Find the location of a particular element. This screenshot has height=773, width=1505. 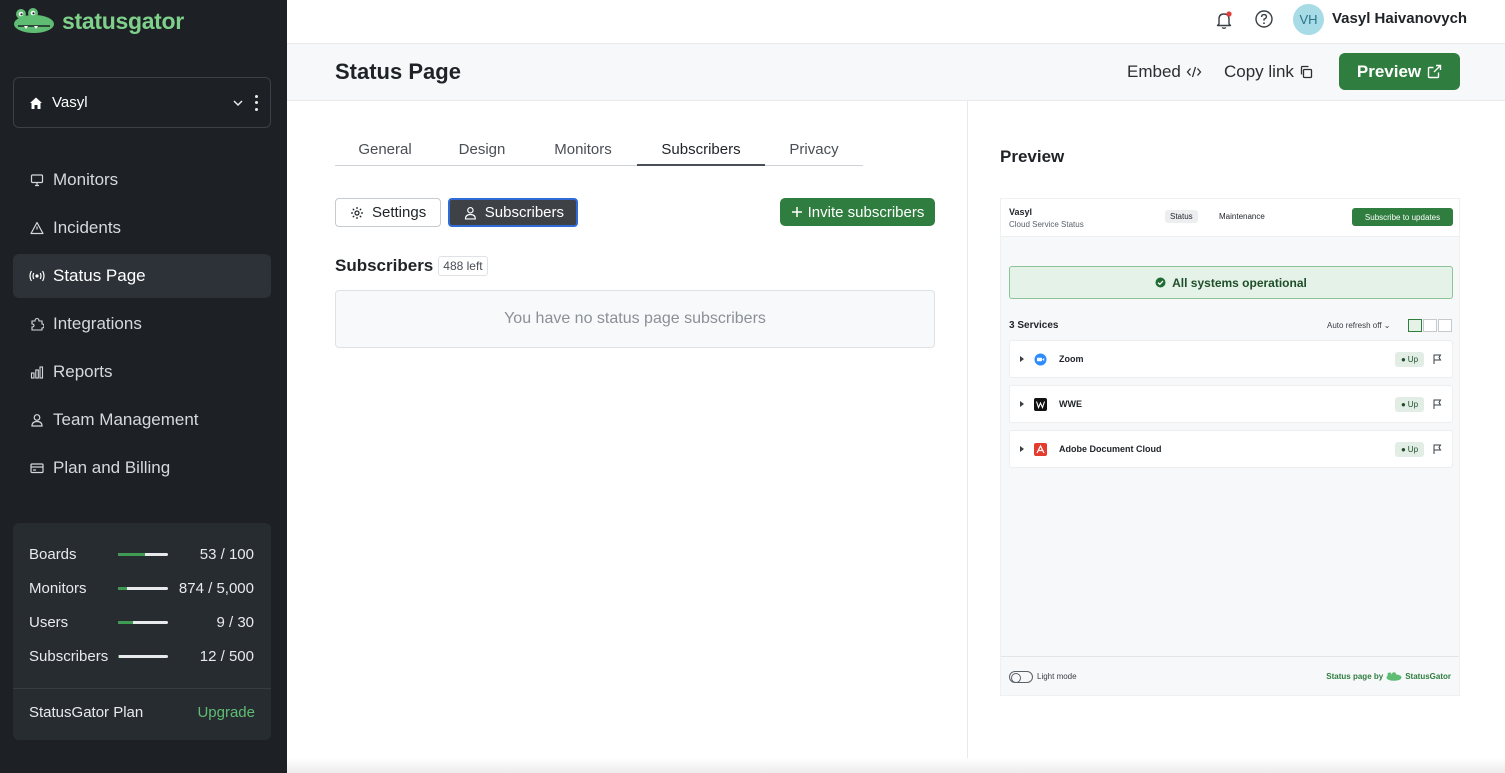

tab-design: Design is located at coordinates (482, 151).